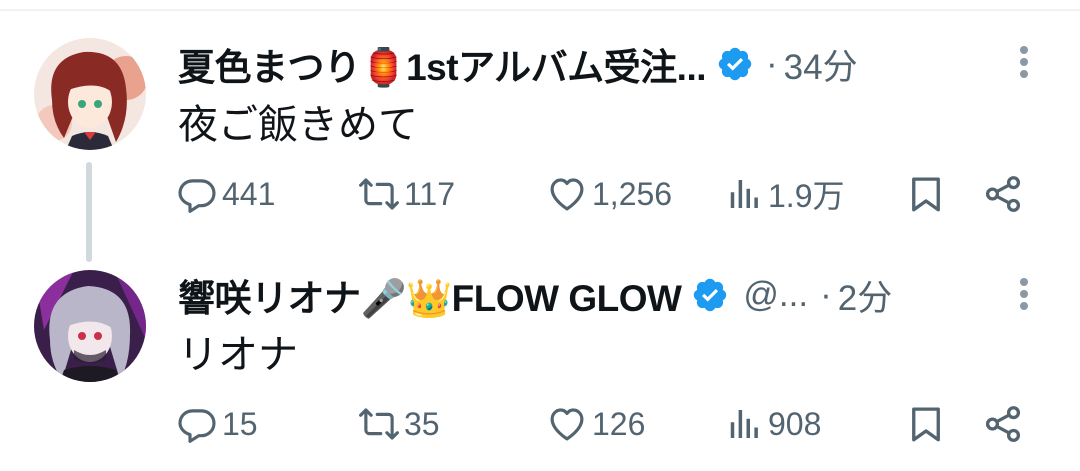  What do you see at coordinates (540, 424) in the screenshot?
I see `tweet-actions: 15 35 126 908` at bounding box center [540, 424].